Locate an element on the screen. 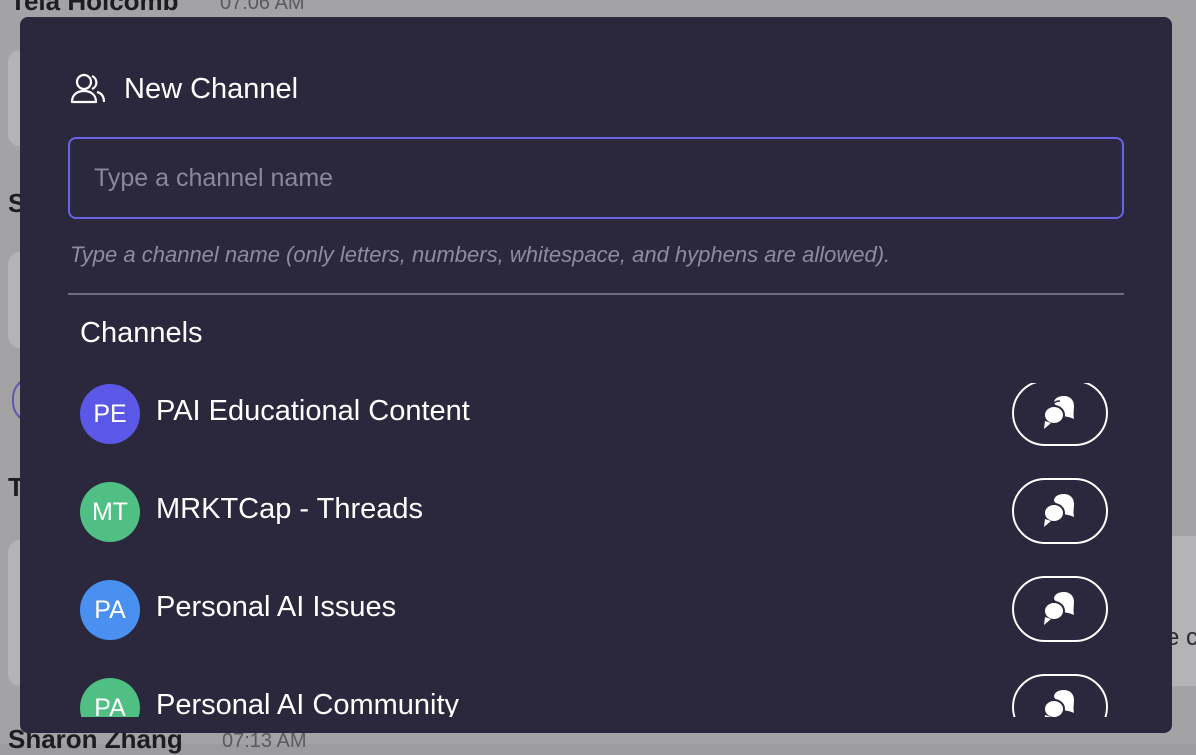 The width and height of the screenshot is (1196, 755). channel-name: PAI Educational Content is located at coordinates (313, 411).